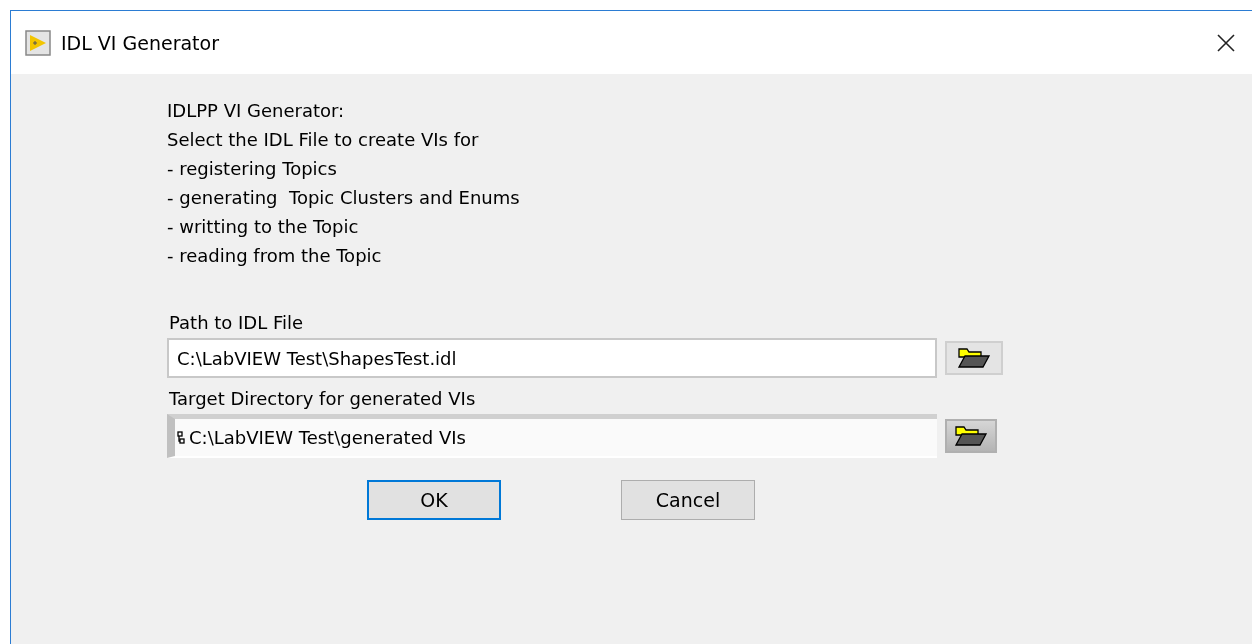 This screenshot has width=1252, height=644. What do you see at coordinates (140, 42) in the screenshot?
I see `window-title: IDL VI Generator` at bounding box center [140, 42].